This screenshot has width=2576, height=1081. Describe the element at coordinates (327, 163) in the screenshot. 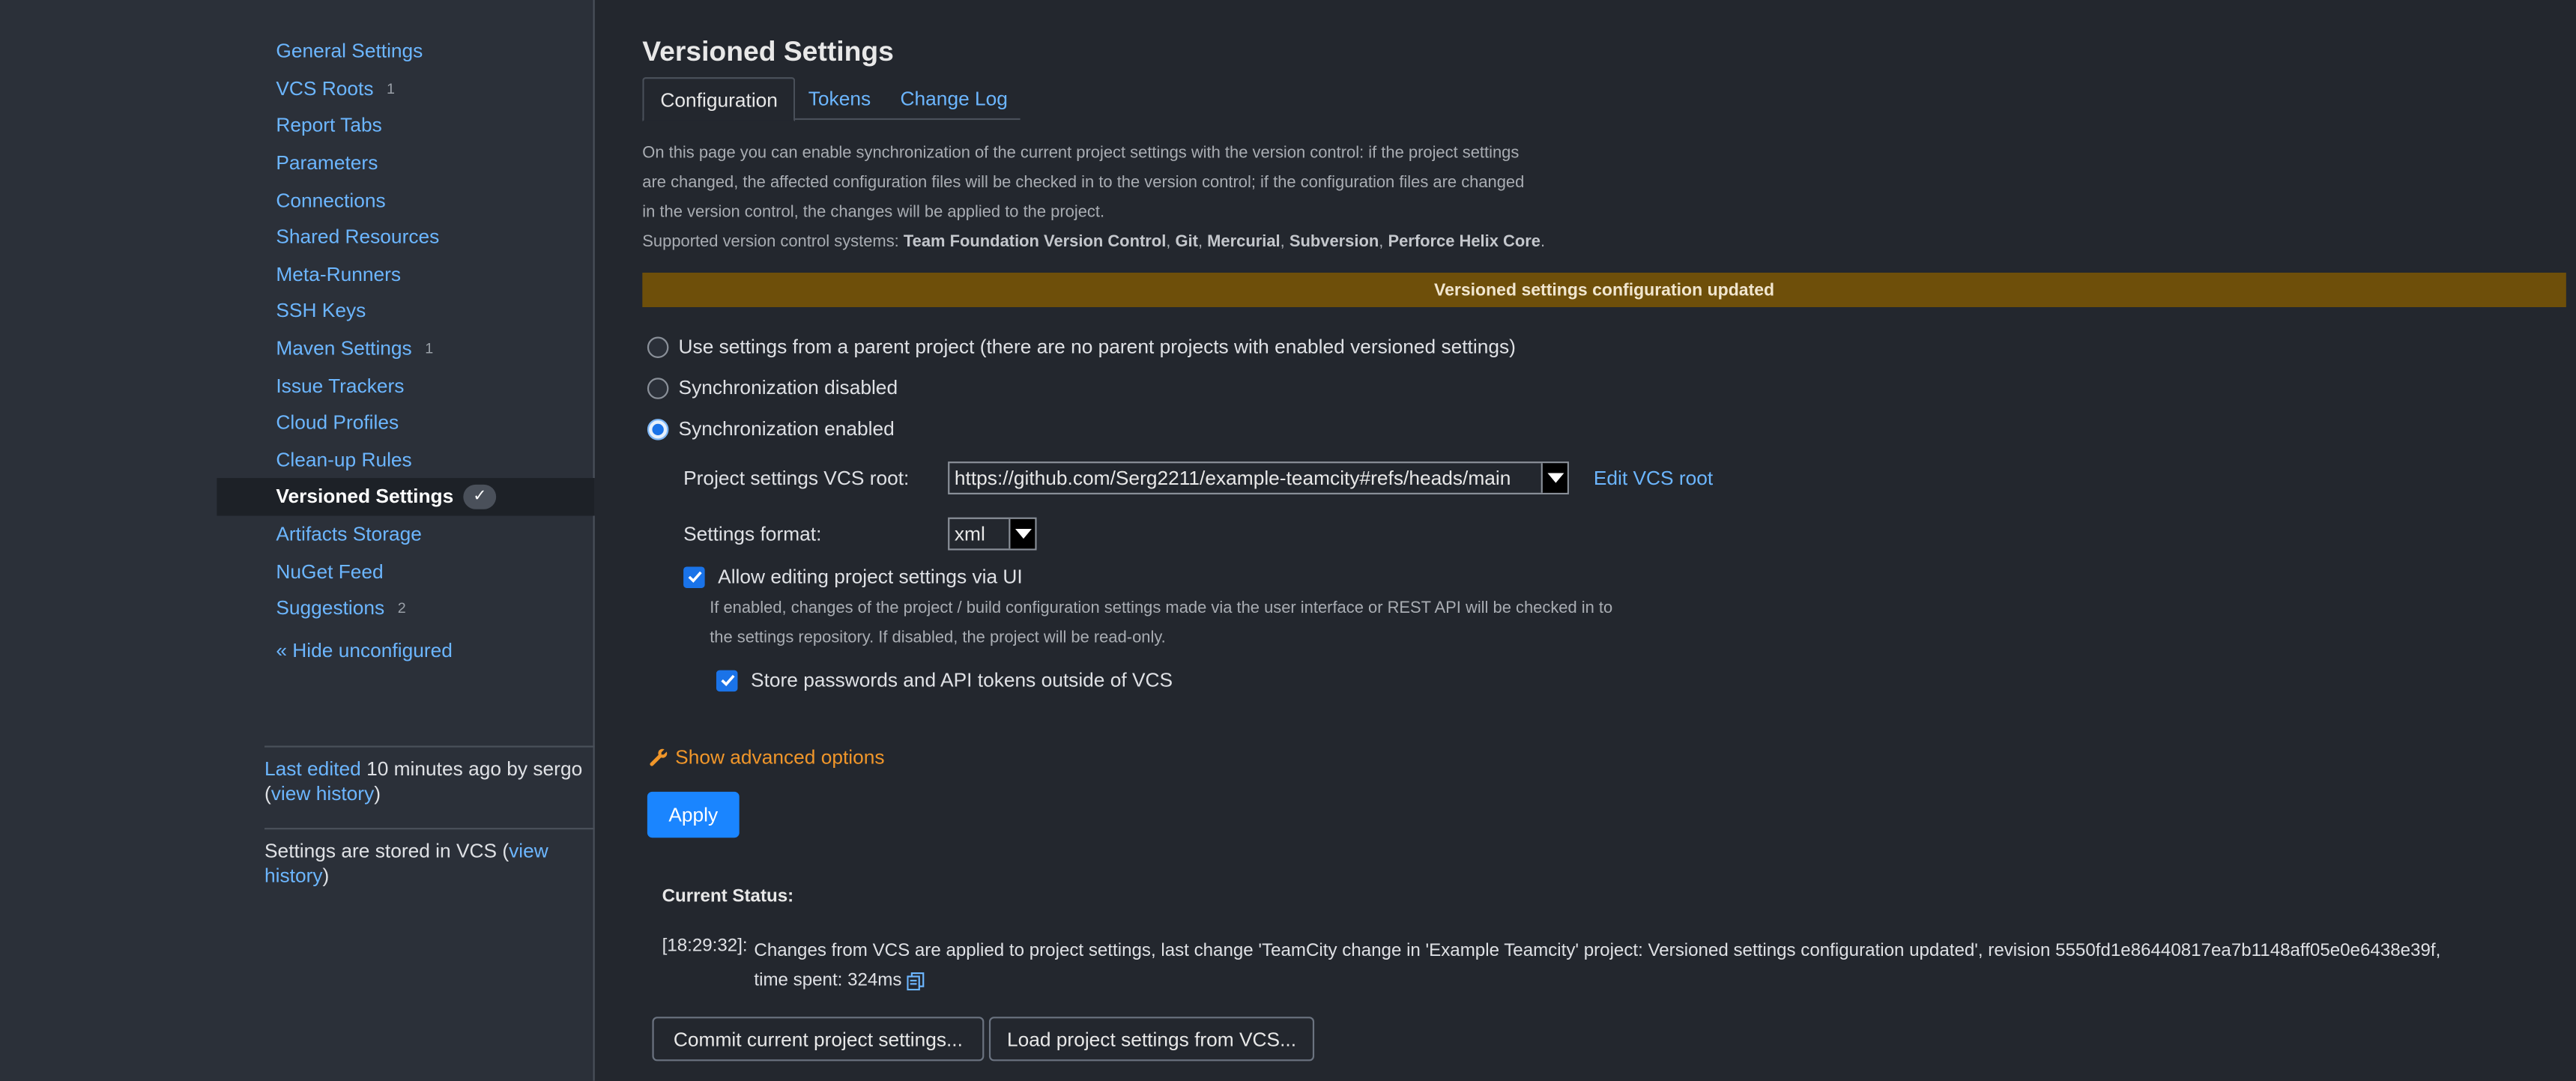

I see `sidebar-item-label: Parameters` at that location.